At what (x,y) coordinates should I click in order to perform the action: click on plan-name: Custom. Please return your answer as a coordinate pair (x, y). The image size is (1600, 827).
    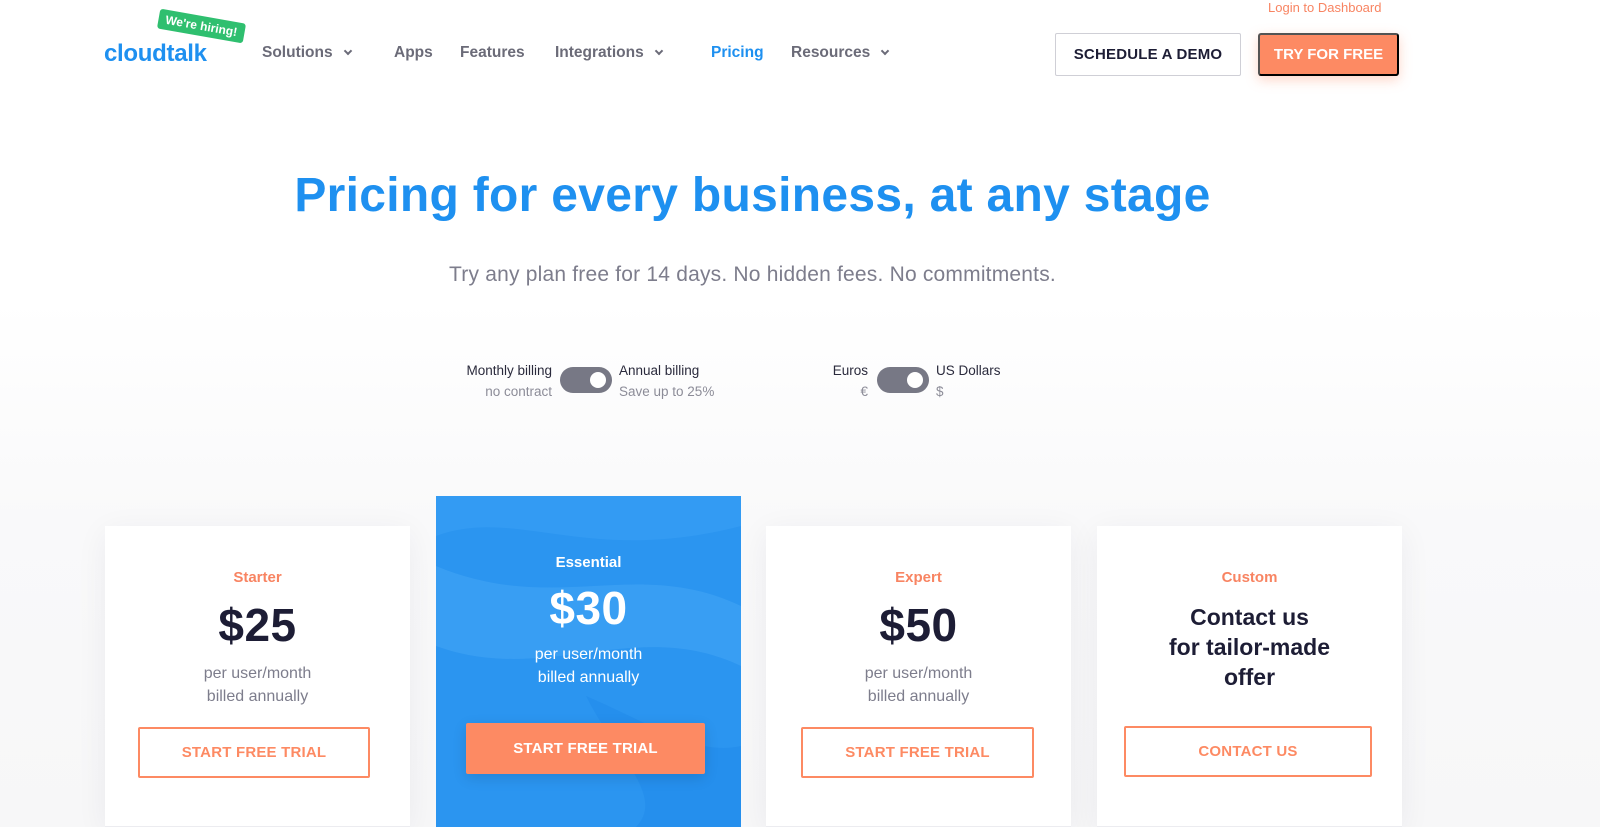
    Looking at the image, I should click on (1249, 577).